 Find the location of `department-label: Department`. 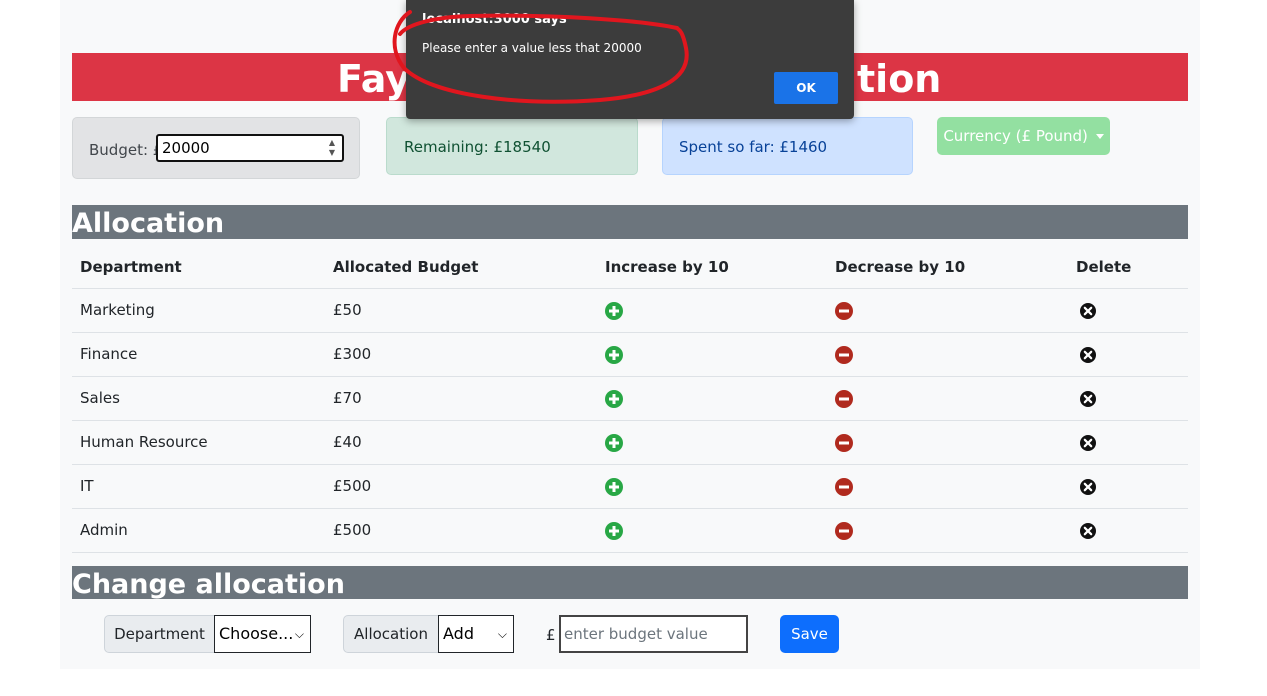

department-label: Department is located at coordinates (159, 634).